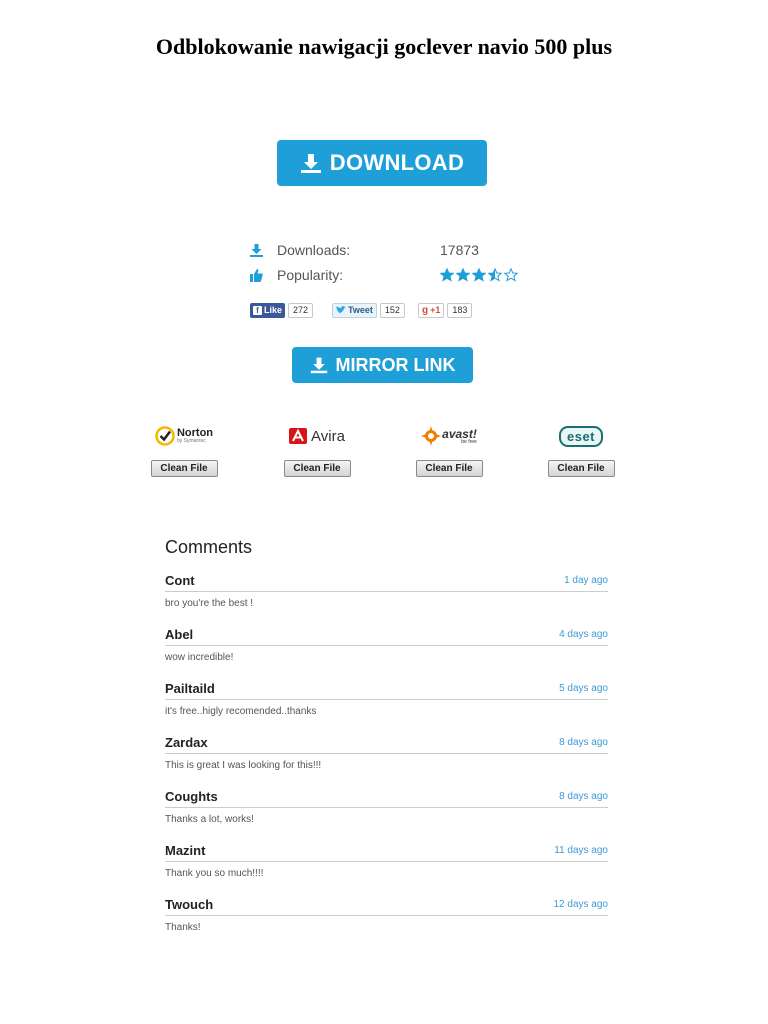 The height and width of the screenshot is (1024, 768). I want to click on avira-umbrella-icon, so click(298, 436).